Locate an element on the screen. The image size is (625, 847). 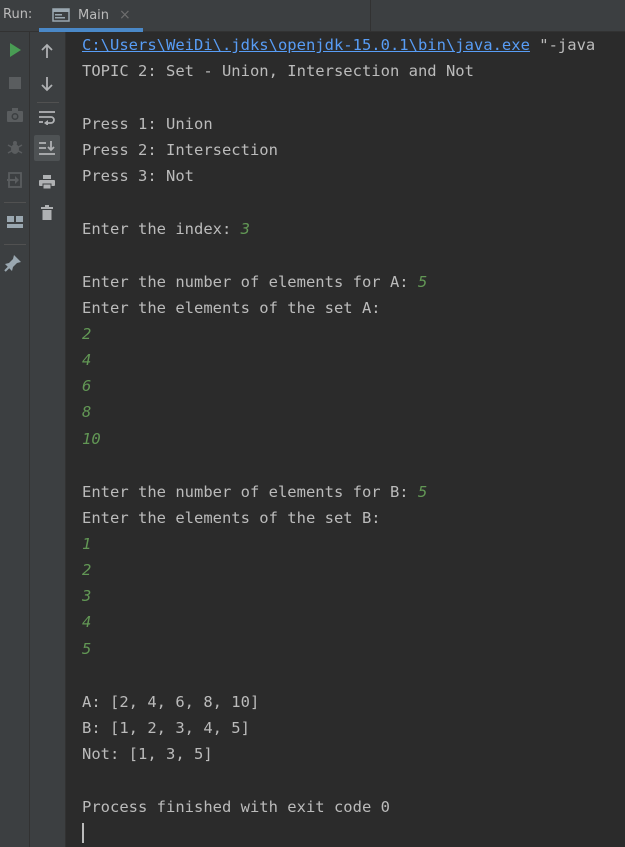
exit-icon is located at coordinates (15, 180).